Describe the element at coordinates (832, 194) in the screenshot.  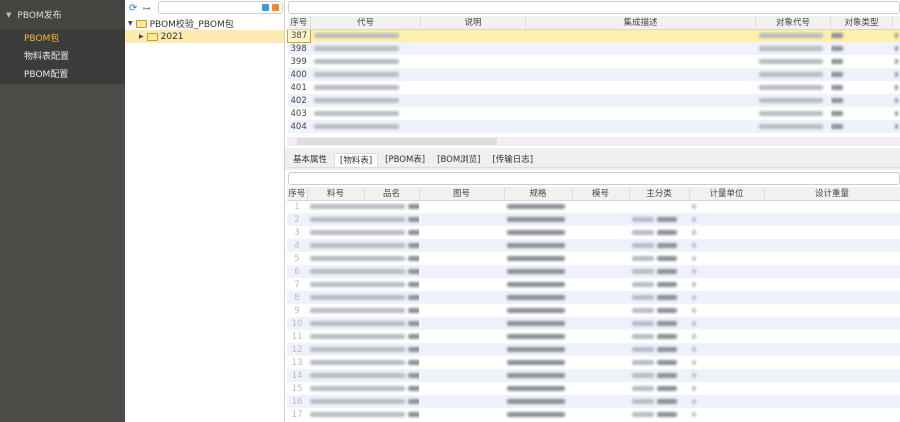
I see `column-header: 设计重量` at that location.